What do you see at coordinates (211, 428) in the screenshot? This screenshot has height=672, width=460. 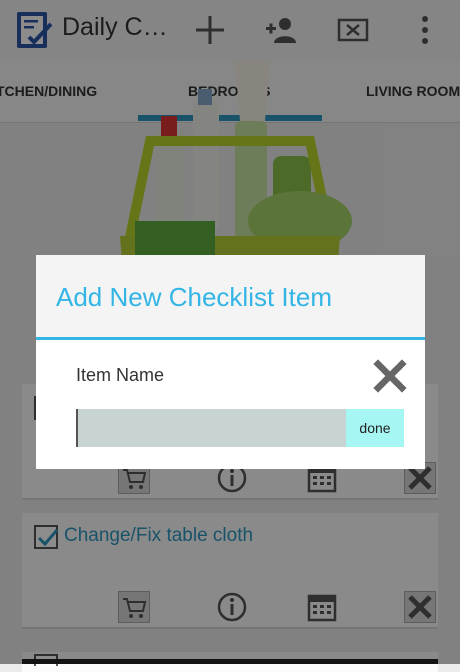 I see `item-name-input` at bounding box center [211, 428].